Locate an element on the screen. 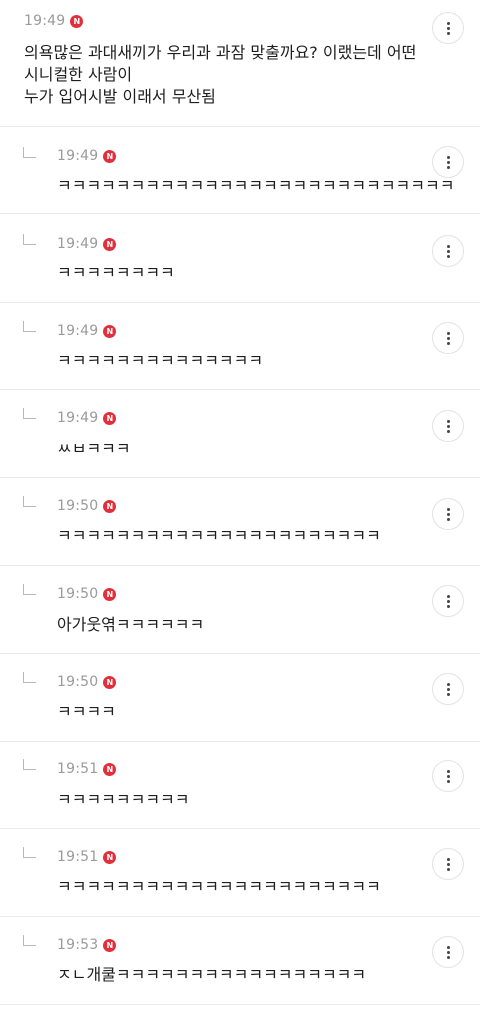 This screenshot has width=480, height=1013. reply-meta: 19:53 N is located at coordinates (87, 945).